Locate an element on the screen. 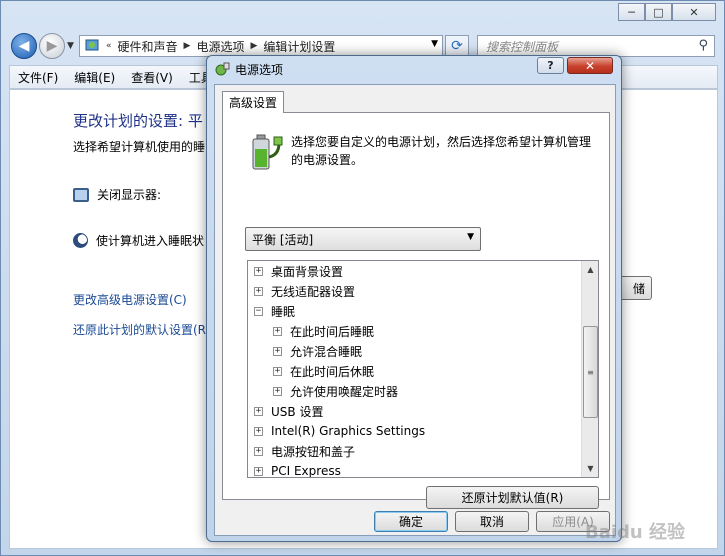 This screenshot has height=556, width=725. menu-file: 文件(F) is located at coordinates (38, 77).